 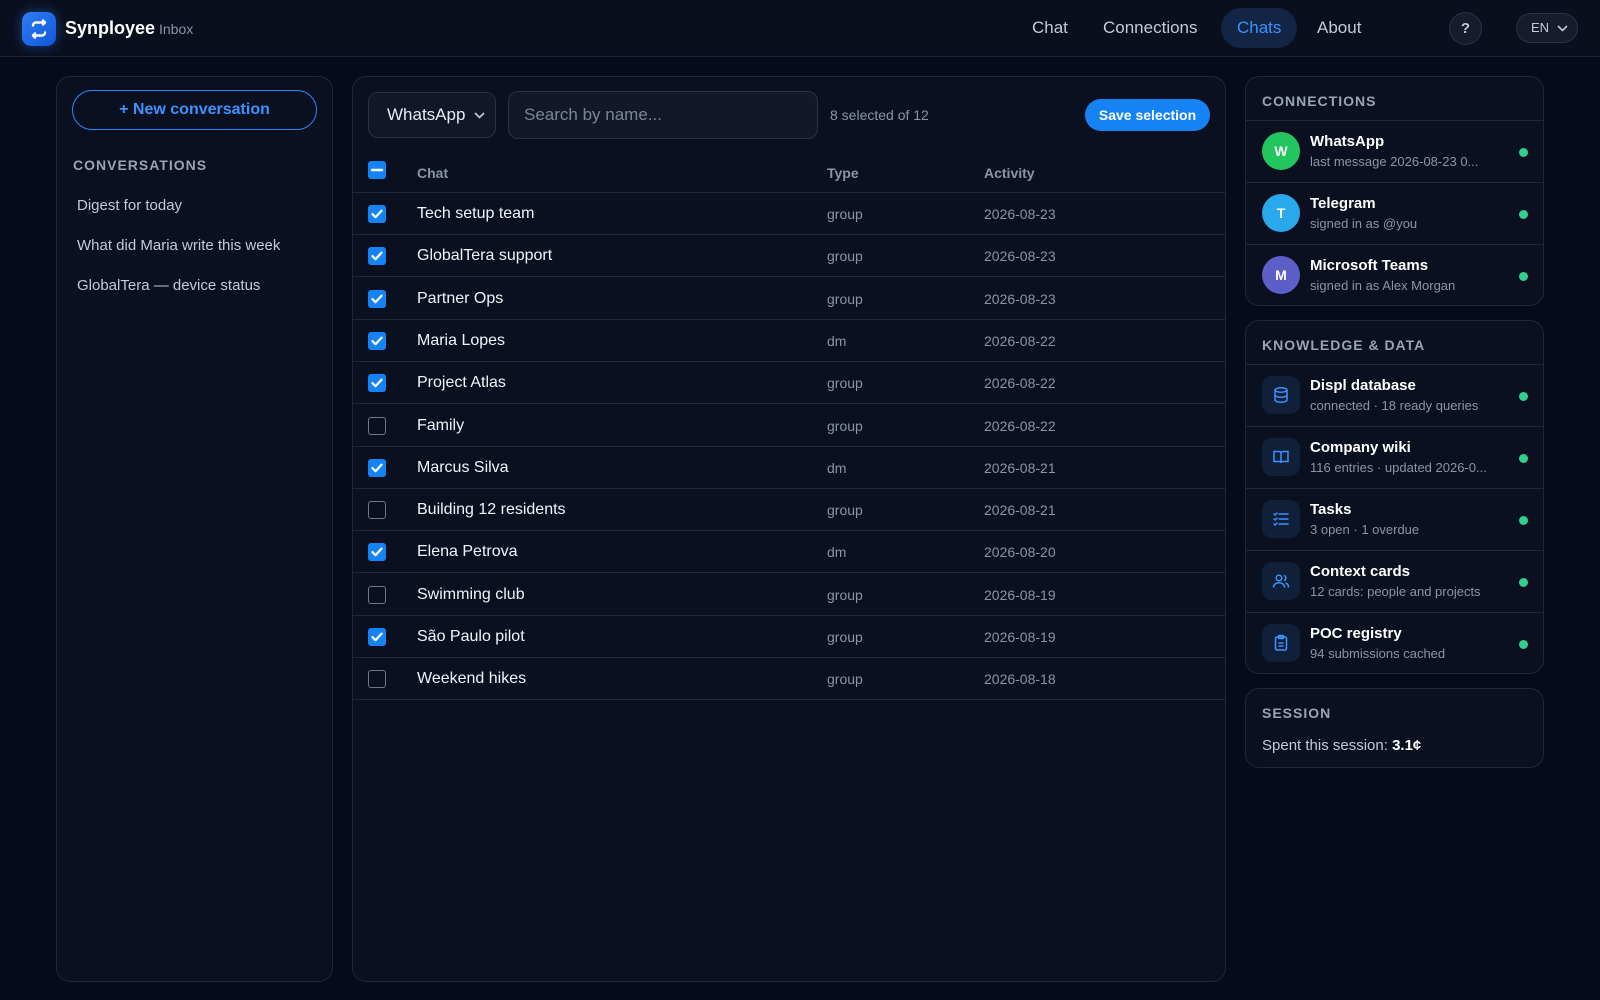 I want to click on avatar: M, so click(x=1281, y=275).